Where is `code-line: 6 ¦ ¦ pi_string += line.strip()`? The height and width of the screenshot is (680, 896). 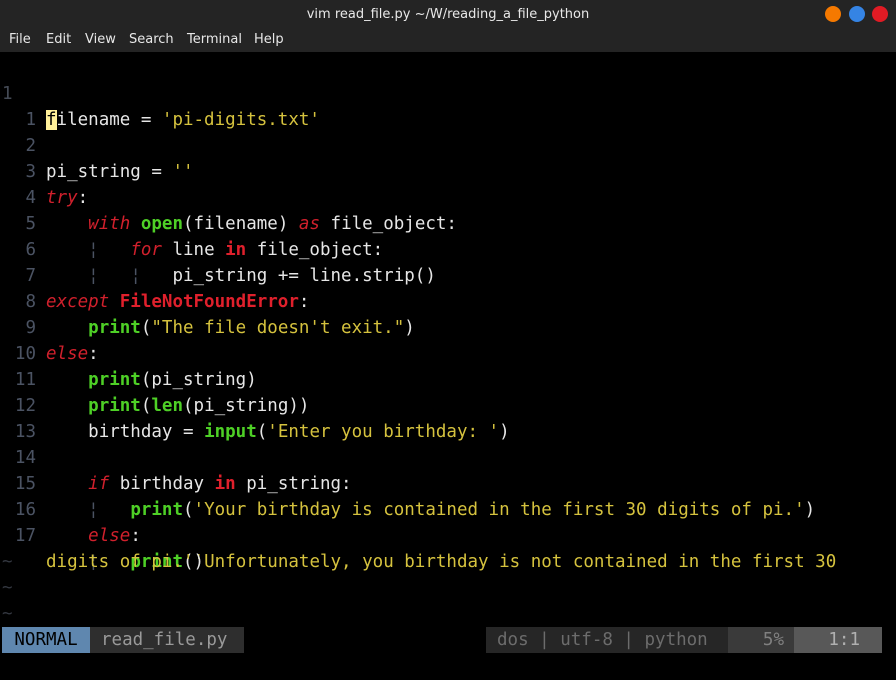 code-line: 6 ¦ ¦ pi_string += line.strip() is located at coordinates (217, 248).